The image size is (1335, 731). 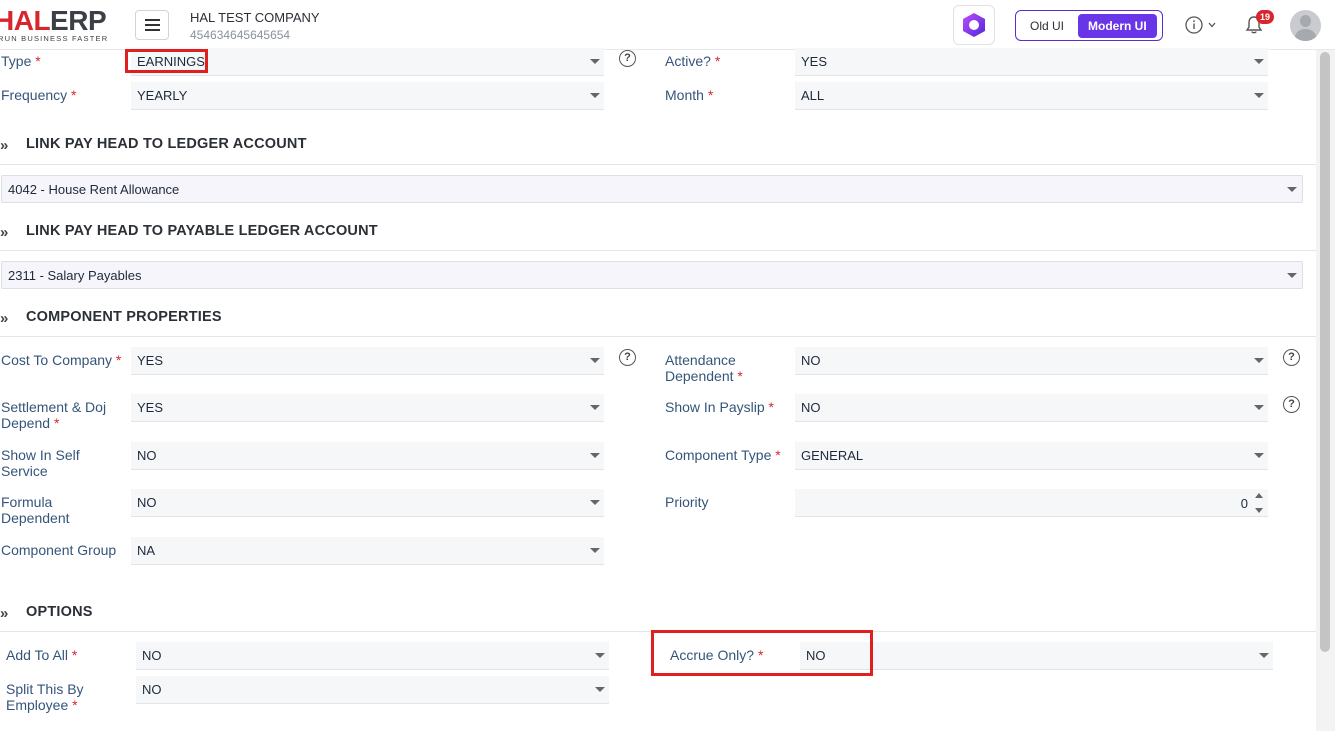 I want to click on section-title-ledger: LINK PAY HEAD TO LEDGER ACCOUNT, so click(x=166, y=144).